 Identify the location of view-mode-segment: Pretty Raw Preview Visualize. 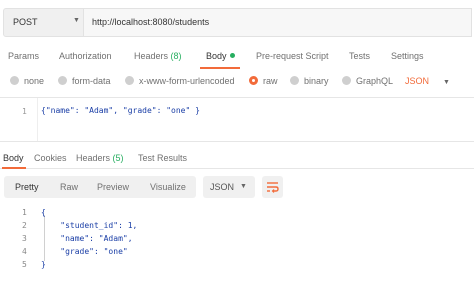
(100, 187).